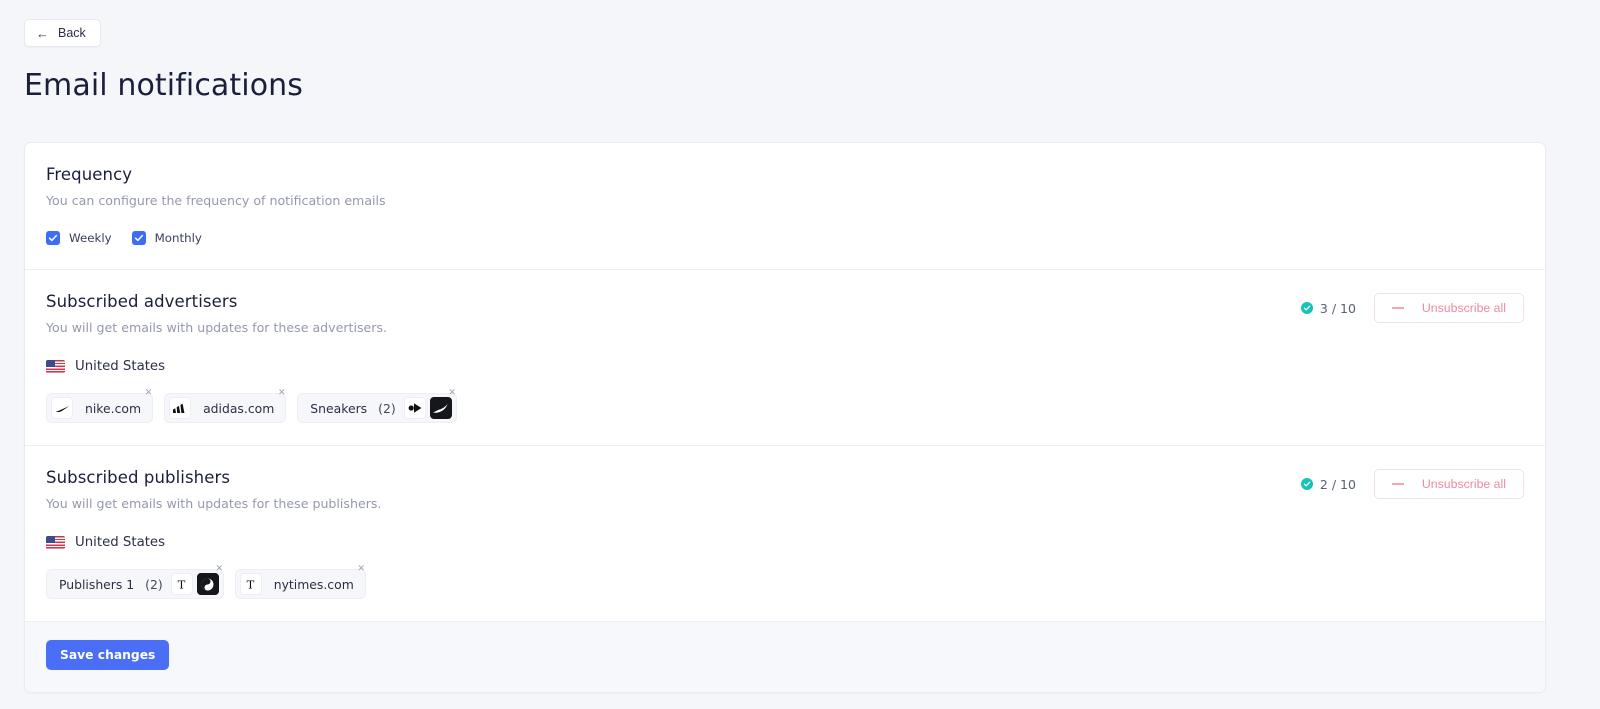 This screenshot has width=1600, height=709. What do you see at coordinates (113, 408) in the screenshot?
I see `advertiser-chip-label: nike.com` at bounding box center [113, 408].